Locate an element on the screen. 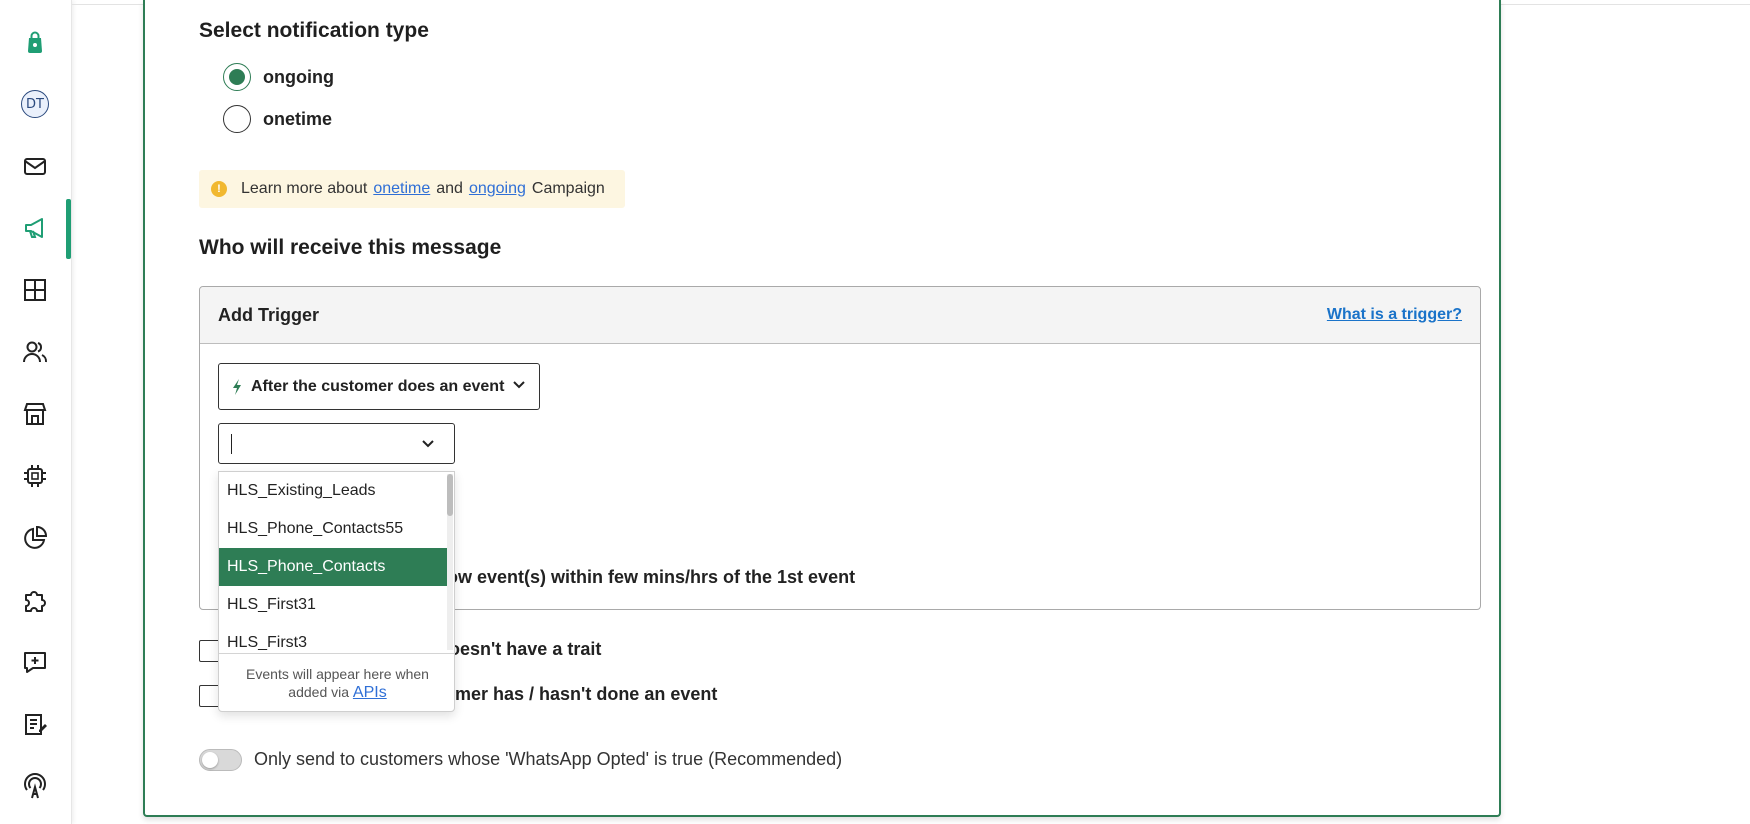 The image size is (1750, 824). clipboard-edit-icon is located at coordinates (35, 724).